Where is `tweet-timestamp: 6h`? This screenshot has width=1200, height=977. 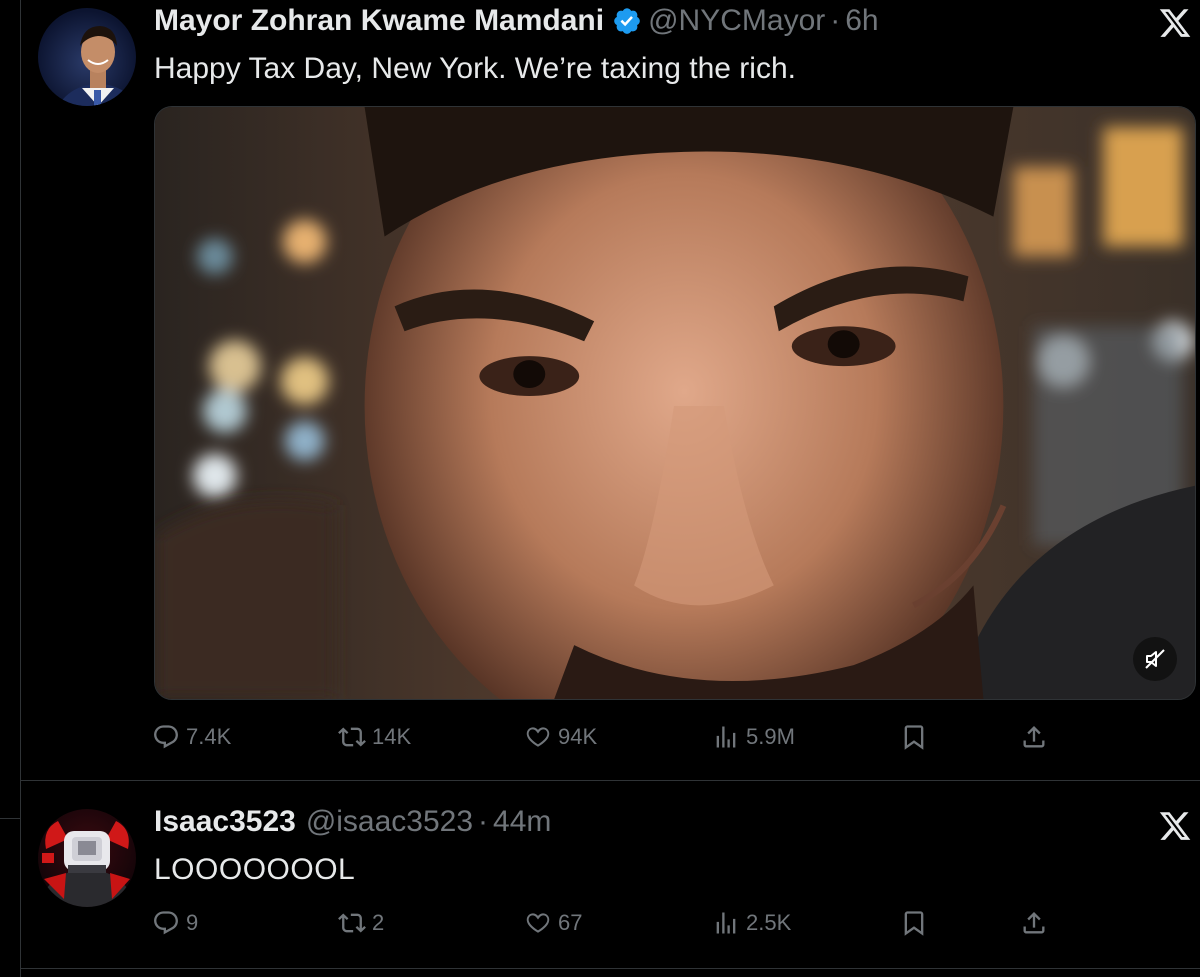
tweet-timestamp: 6h is located at coordinates (861, 21).